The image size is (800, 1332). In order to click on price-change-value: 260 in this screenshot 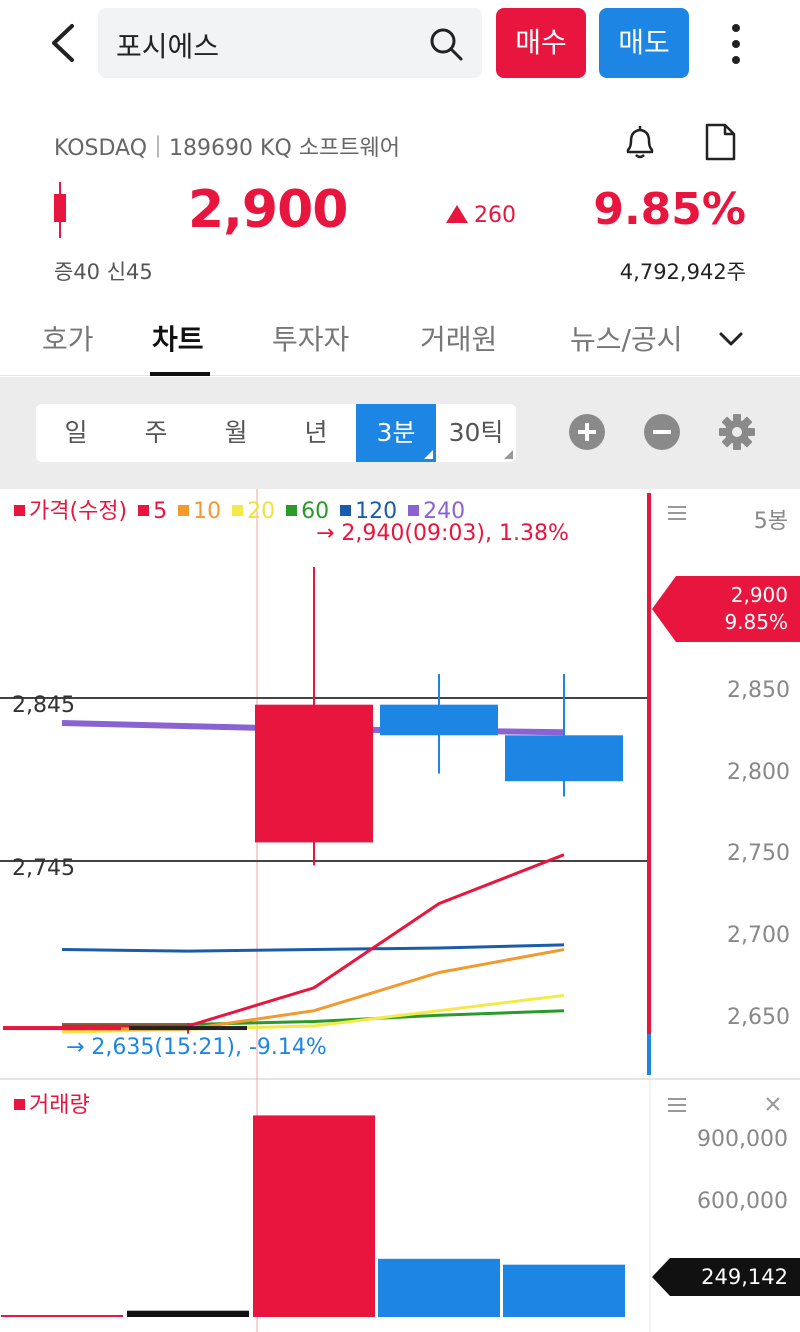, I will do `click(495, 215)`.